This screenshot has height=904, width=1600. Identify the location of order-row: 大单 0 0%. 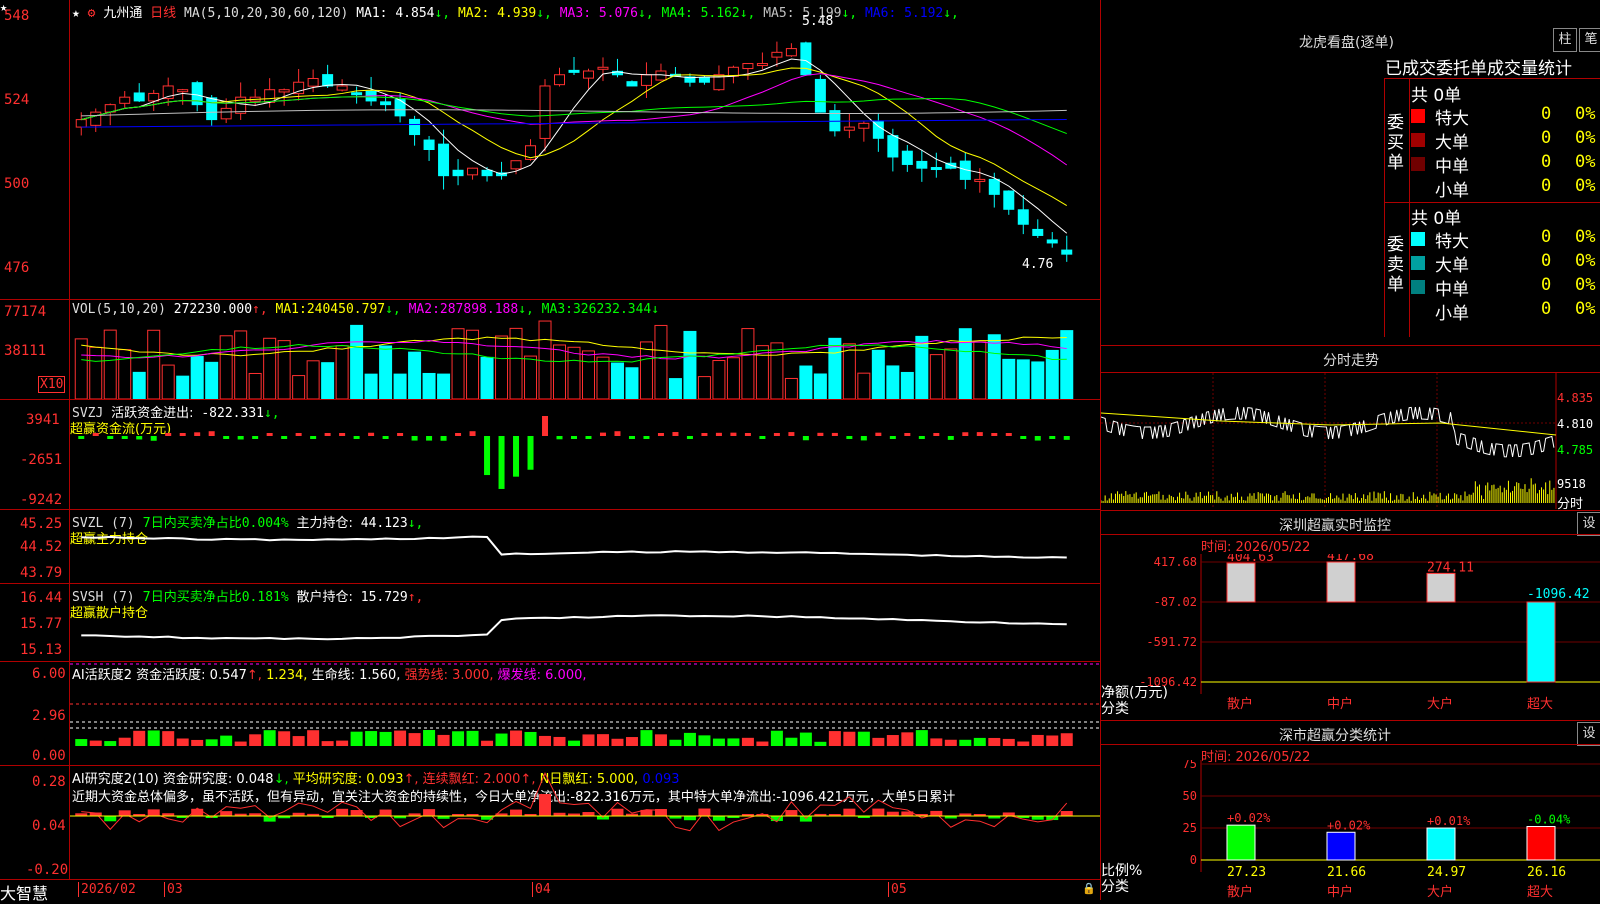
(1505, 263).